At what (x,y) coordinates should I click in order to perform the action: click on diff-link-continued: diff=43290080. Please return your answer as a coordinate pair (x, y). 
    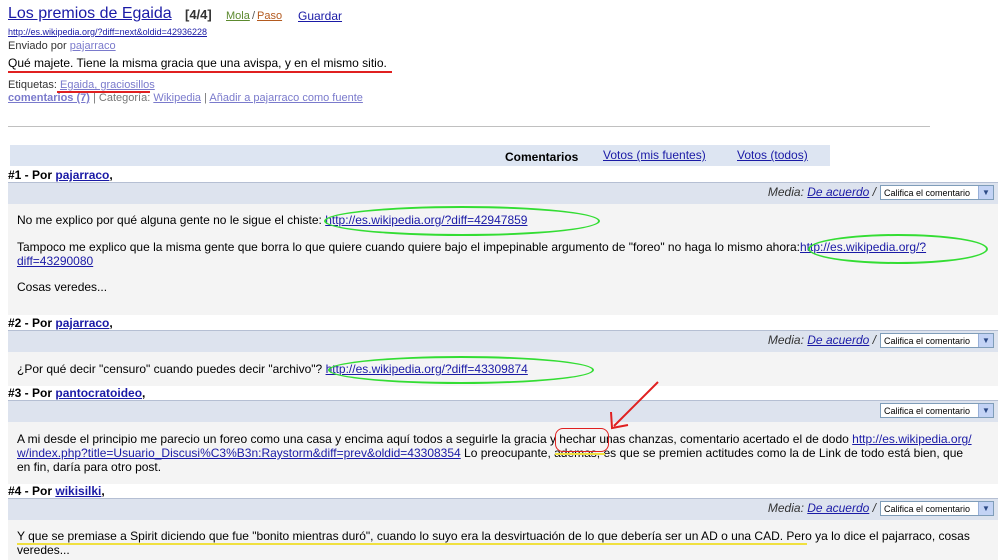
    Looking at the image, I should click on (55, 261).